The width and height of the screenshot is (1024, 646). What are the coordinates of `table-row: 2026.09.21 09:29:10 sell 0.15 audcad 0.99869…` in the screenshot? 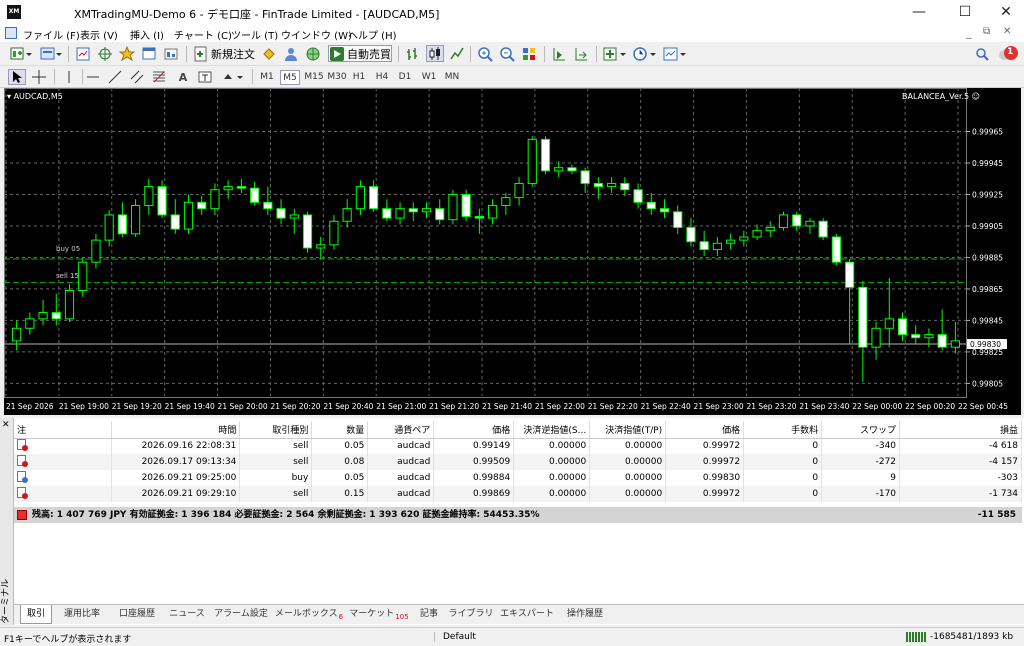 It's located at (518, 494).